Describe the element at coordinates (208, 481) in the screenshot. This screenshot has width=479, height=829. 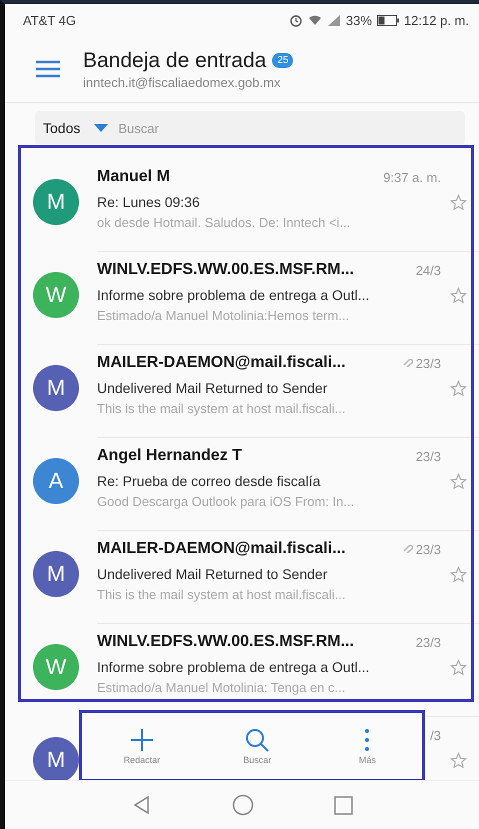
I see `message-subject: Re: Prueba de correo desde fiscalía` at that location.